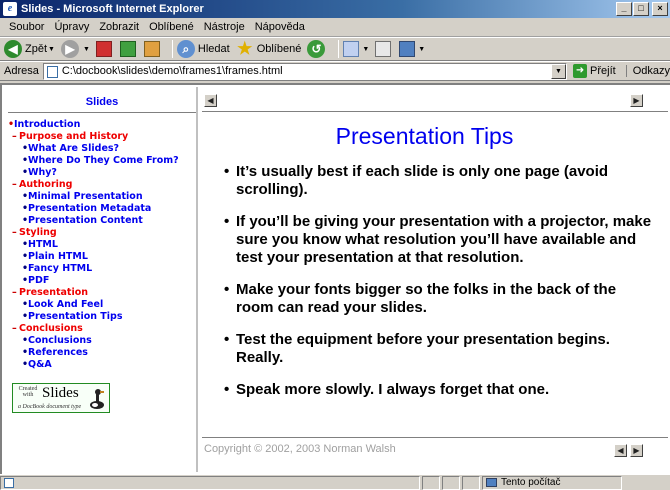 This screenshot has width=670, height=490. I want to click on slide-nav-top: ◀ ▶, so click(435, 101).